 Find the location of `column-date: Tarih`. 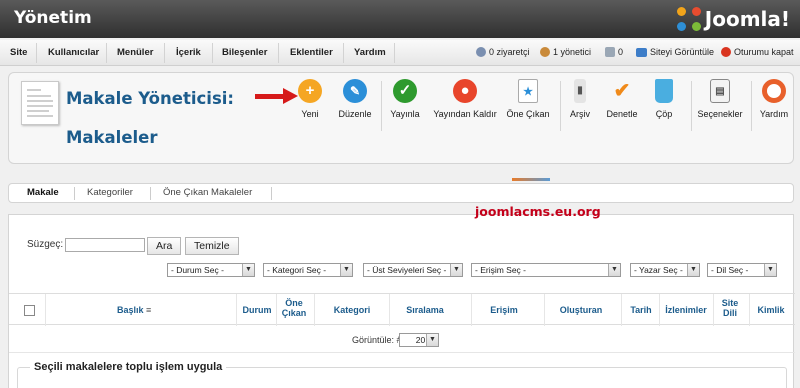

column-date: Tarih is located at coordinates (641, 310).